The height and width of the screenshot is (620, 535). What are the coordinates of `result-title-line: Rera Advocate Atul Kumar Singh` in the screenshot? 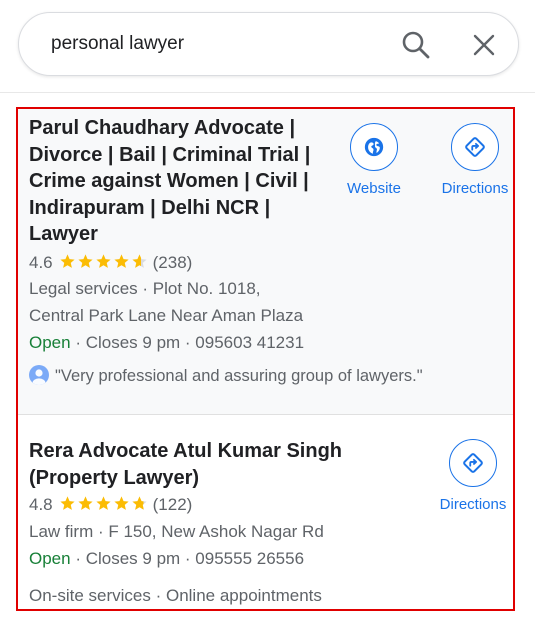 It's located at (186, 451).